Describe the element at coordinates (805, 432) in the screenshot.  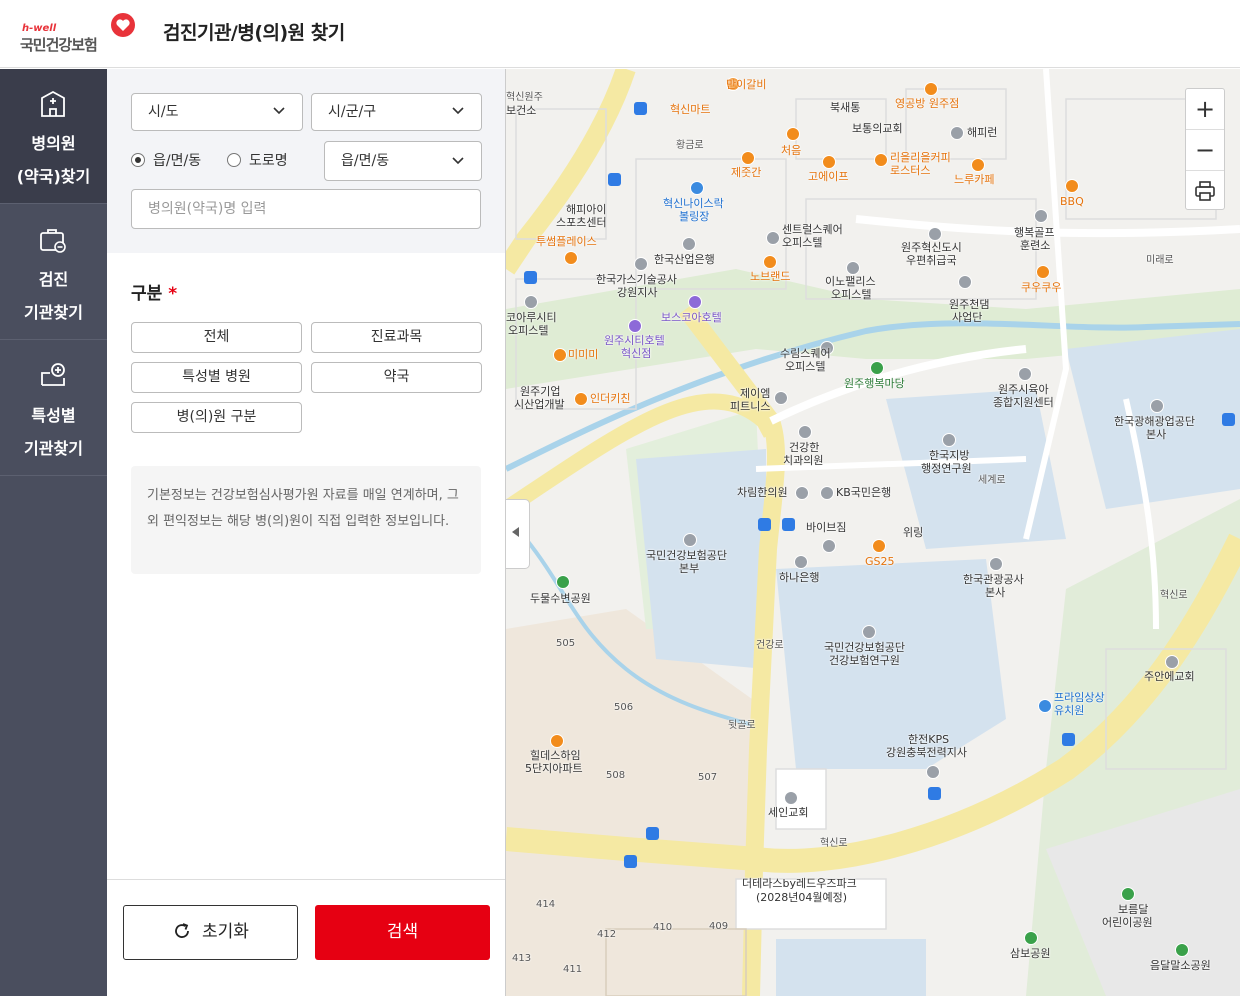
I see `dental-pin` at that location.